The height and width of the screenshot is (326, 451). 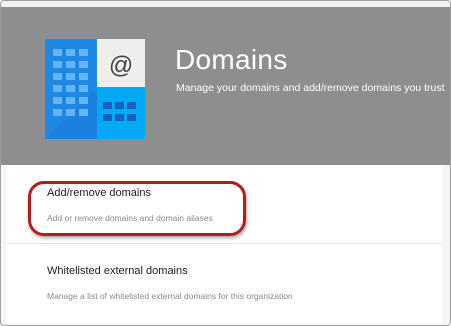 What do you see at coordinates (95, 89) in the screenshot?
I see `domains-building-icon: @` at bounding box center [95, 89].